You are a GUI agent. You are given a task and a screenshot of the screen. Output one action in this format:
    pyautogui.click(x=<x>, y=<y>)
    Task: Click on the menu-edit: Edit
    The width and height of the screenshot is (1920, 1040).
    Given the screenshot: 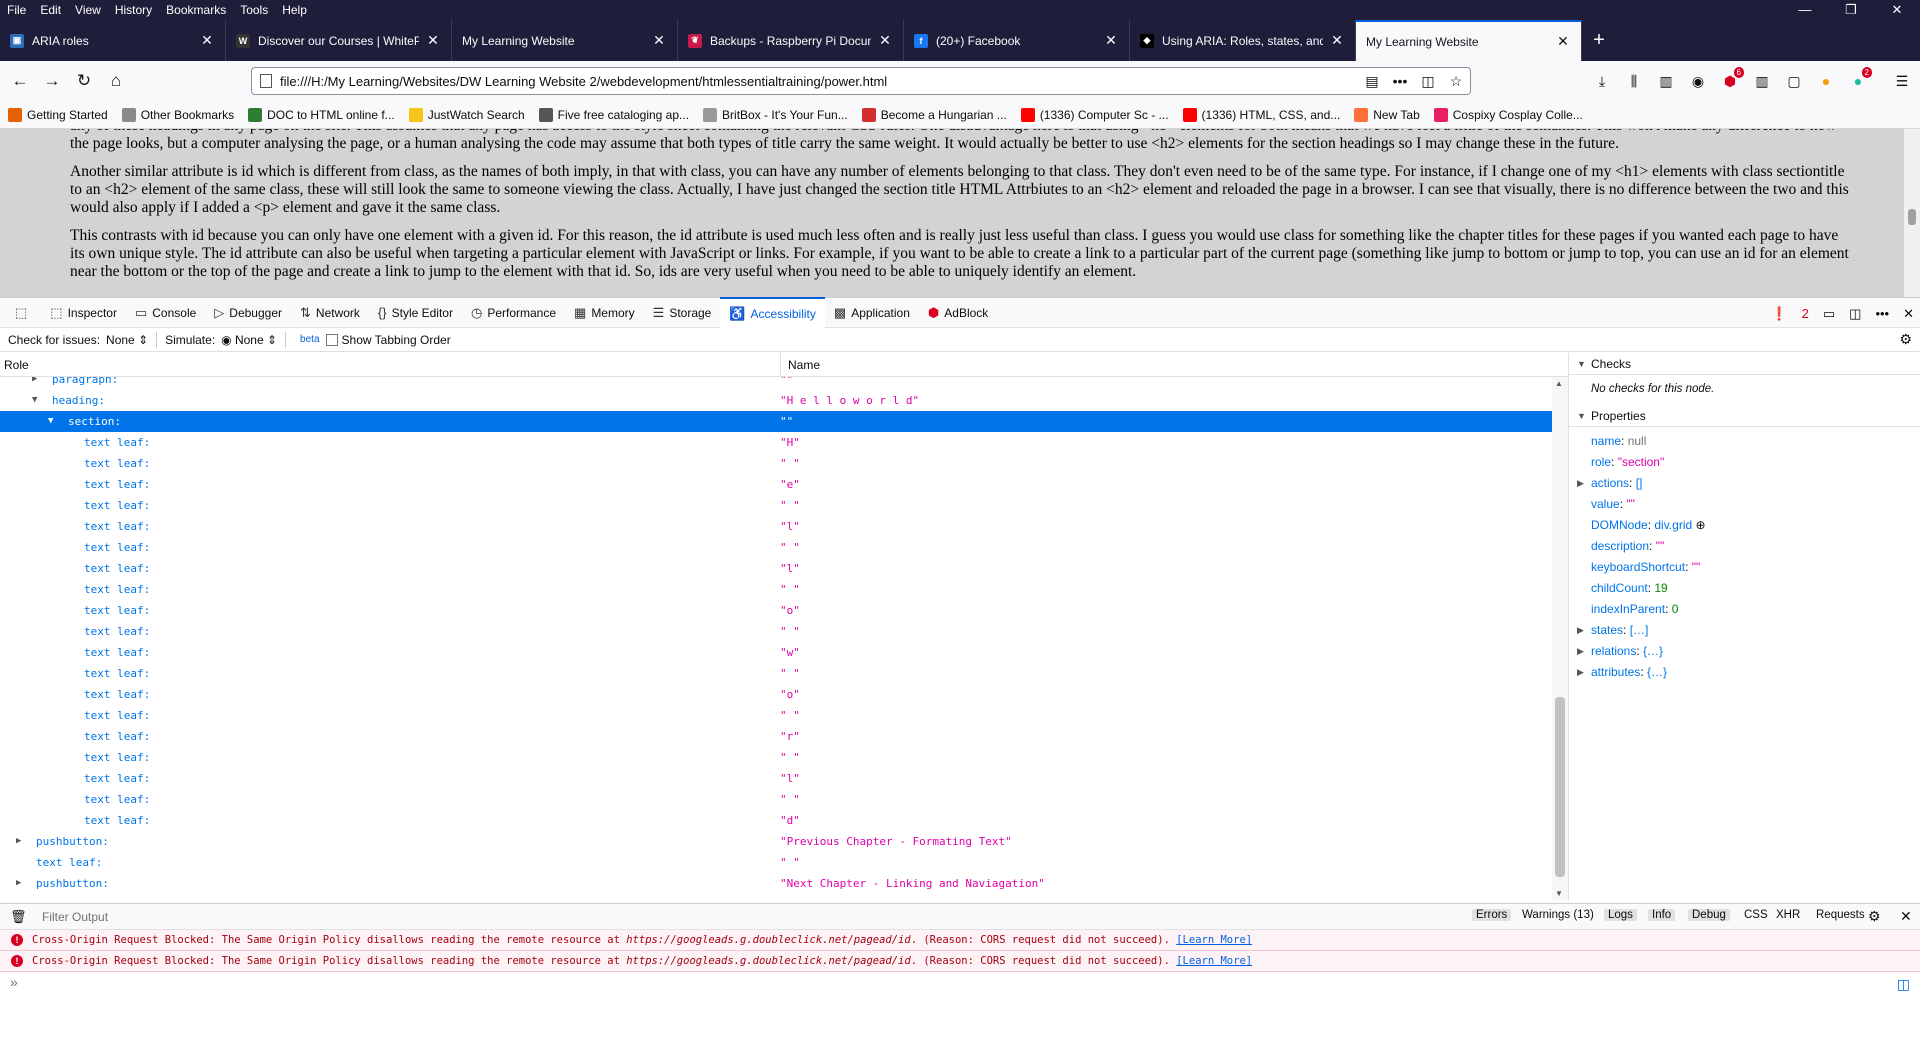 What is the action you would take?
    pyautogui.click(x=50, y=10)
    